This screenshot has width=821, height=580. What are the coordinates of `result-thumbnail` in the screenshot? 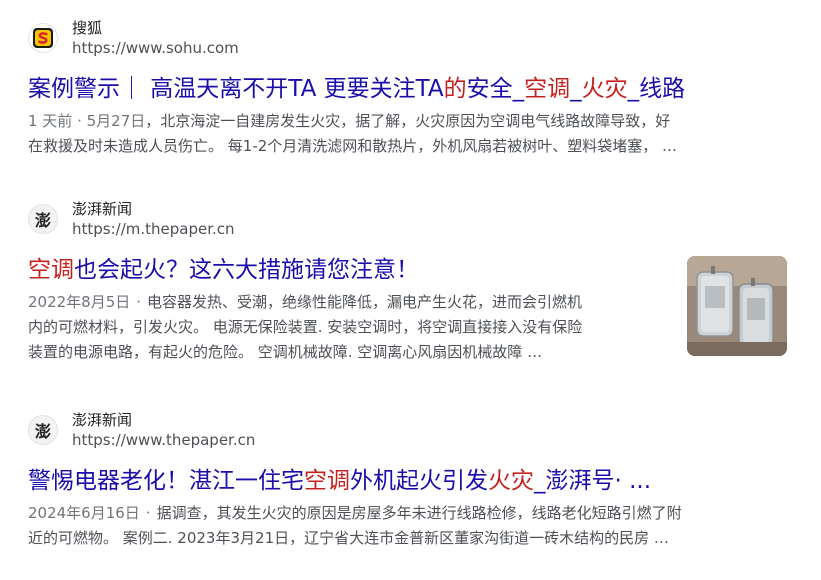 It's located at (737, 306).